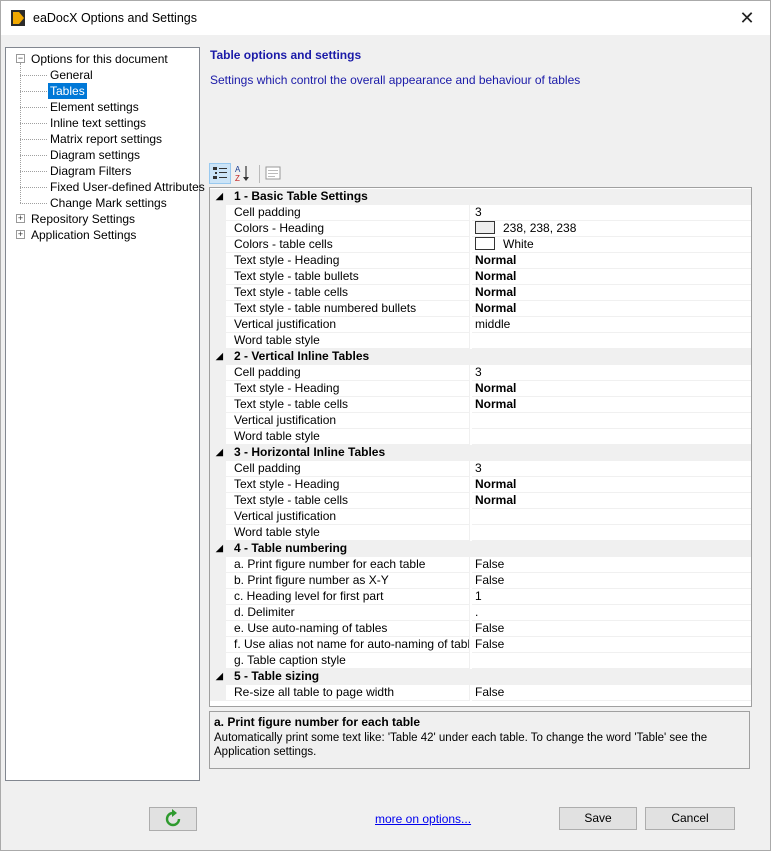 This screenshot has width=771, height=851. Describe the element at coordinates (348, 581) in the screenshot. I see `property-name: b. Print figure number as X-Y` at that location.